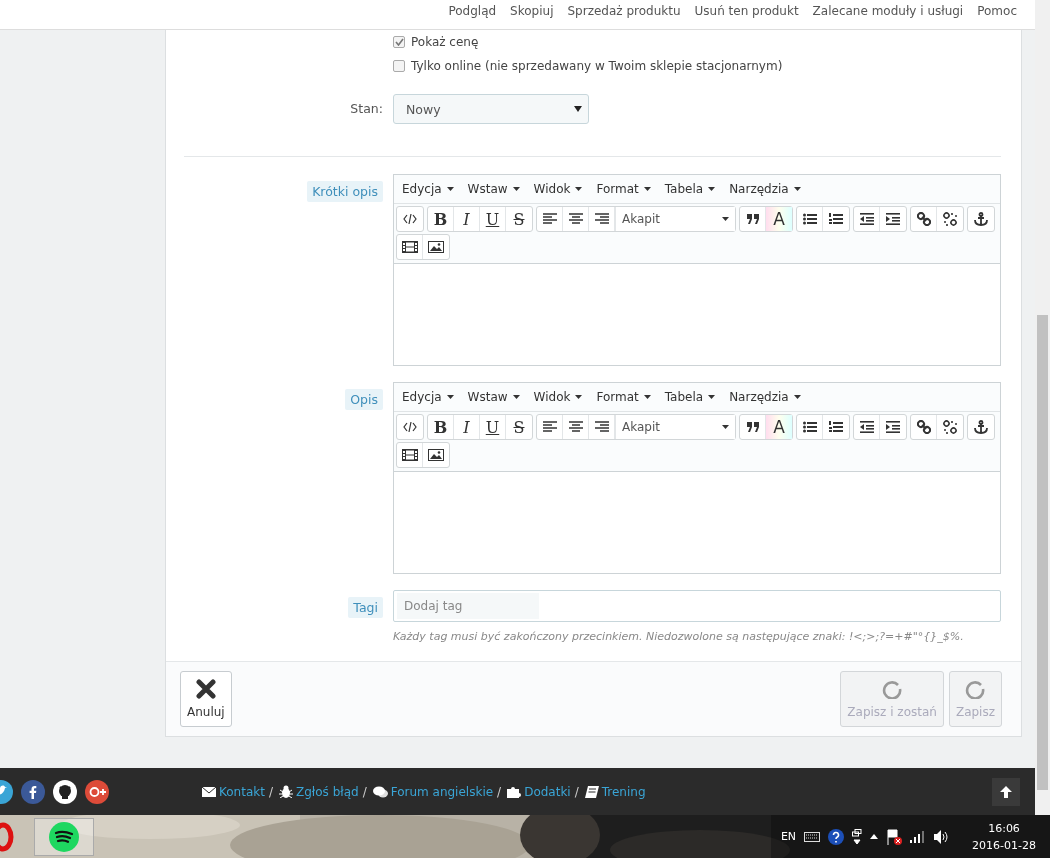  What do you see at coordinates (752, 219) in the screenshot?
I see `quote-icon` at bounding box center [752, 219].